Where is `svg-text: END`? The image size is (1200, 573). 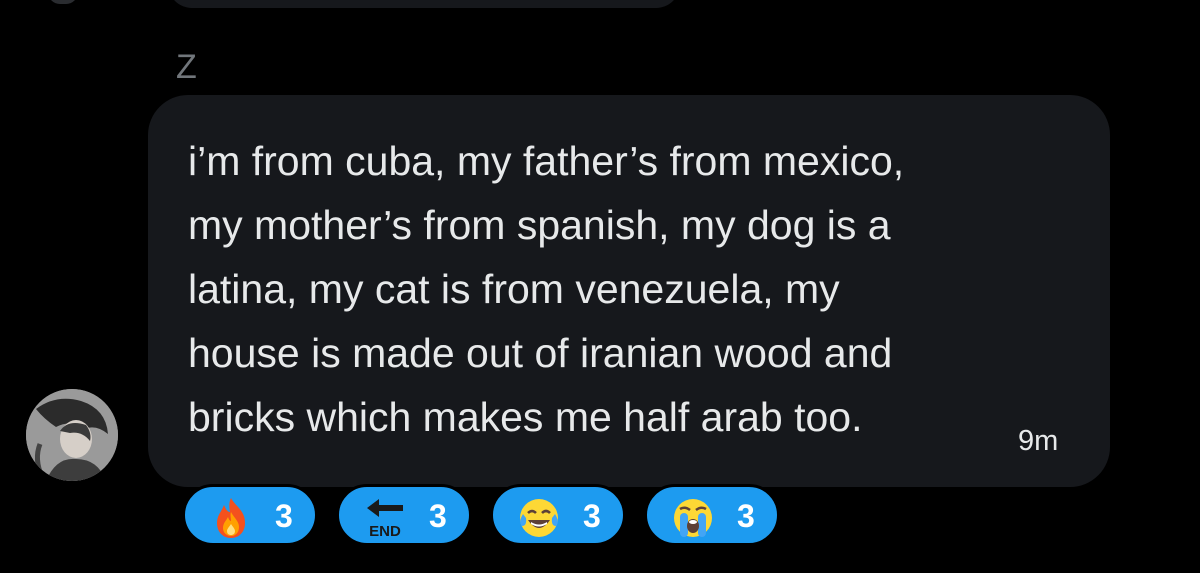
svg-text: END is located at coordinates (385, 531).